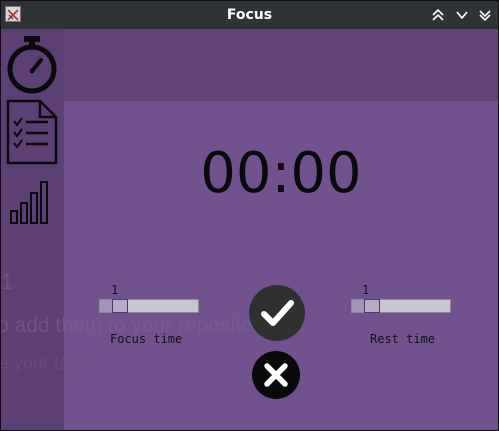  I want to click on x-icon, so click(276, 375).